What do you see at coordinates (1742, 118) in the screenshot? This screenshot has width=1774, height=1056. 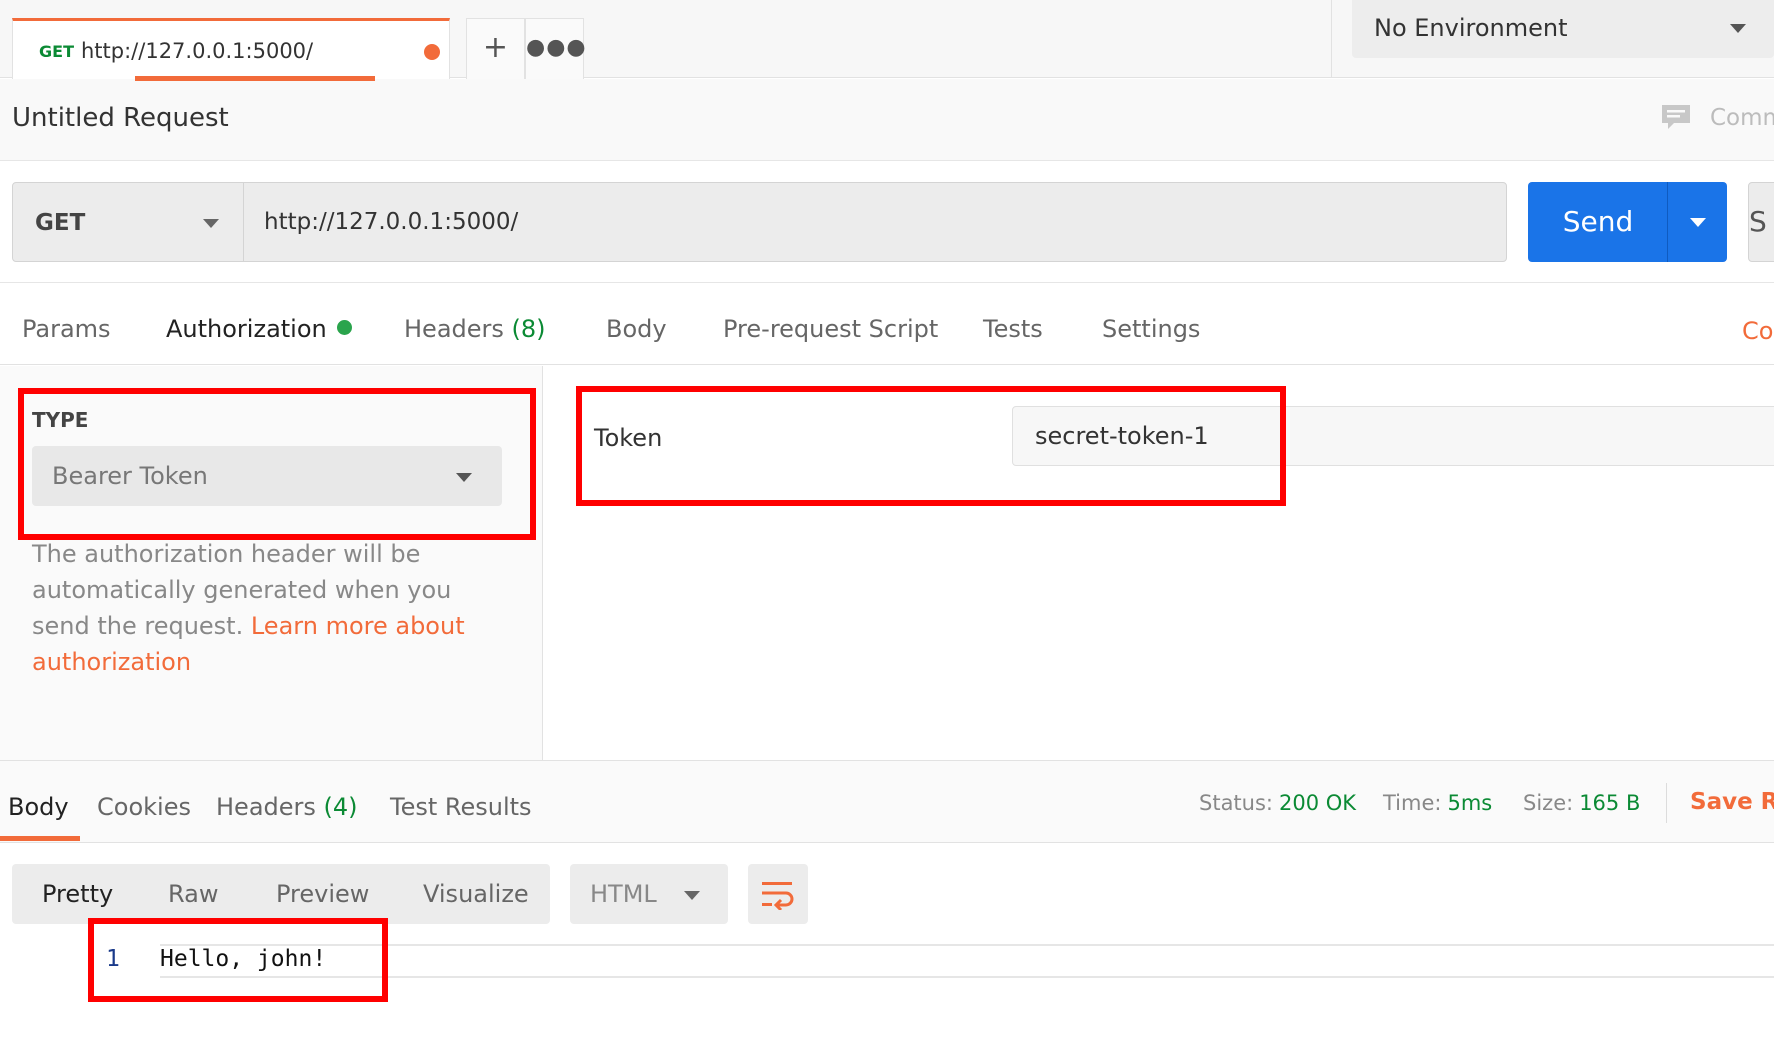 I see `comments-button: Comm` at bounding box center [1742, 118].